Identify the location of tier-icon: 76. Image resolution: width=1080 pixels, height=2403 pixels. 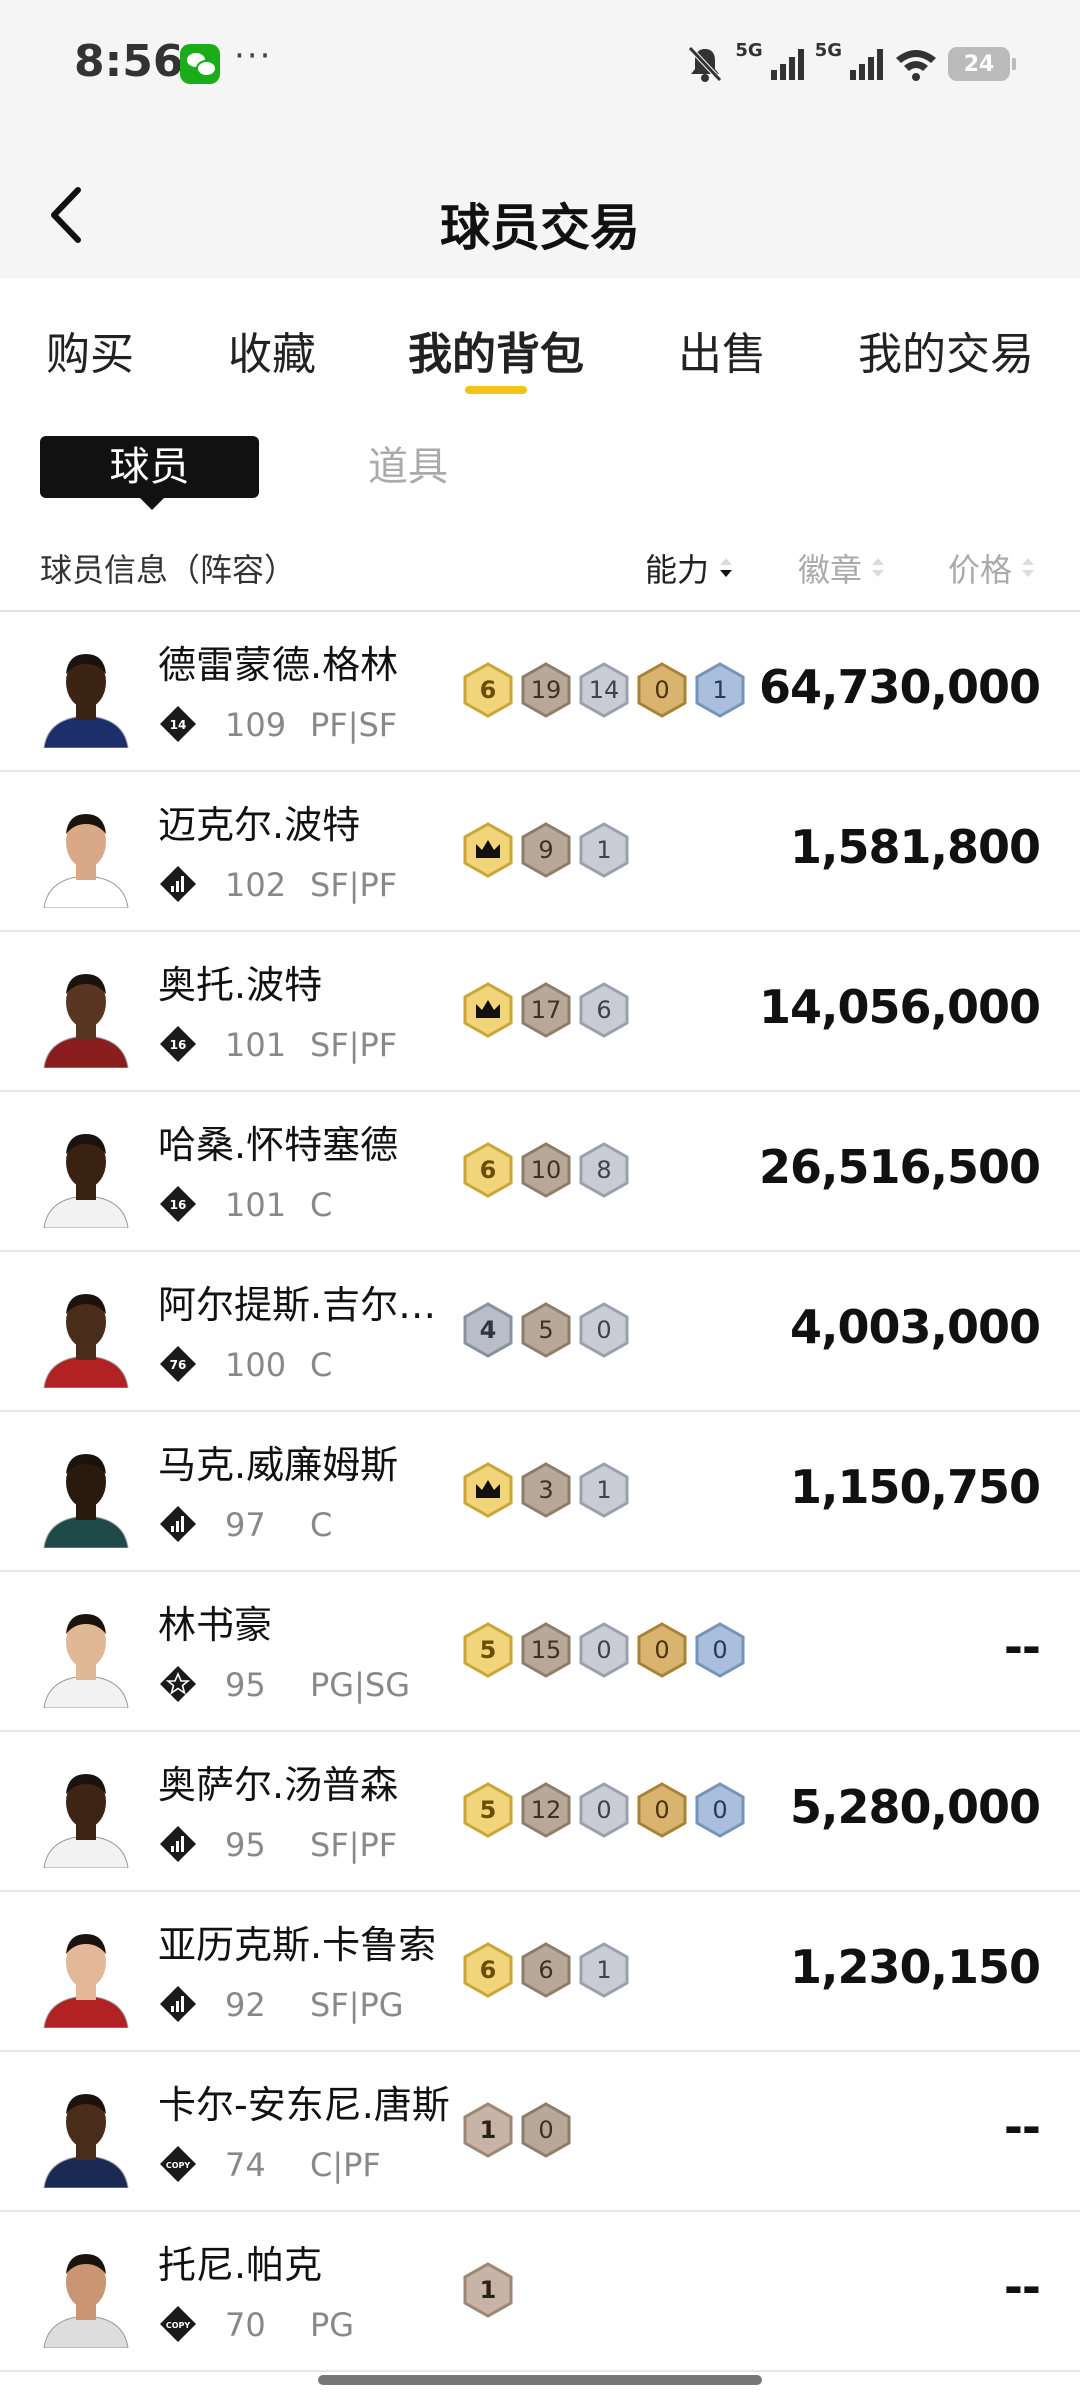
(178, 1364).